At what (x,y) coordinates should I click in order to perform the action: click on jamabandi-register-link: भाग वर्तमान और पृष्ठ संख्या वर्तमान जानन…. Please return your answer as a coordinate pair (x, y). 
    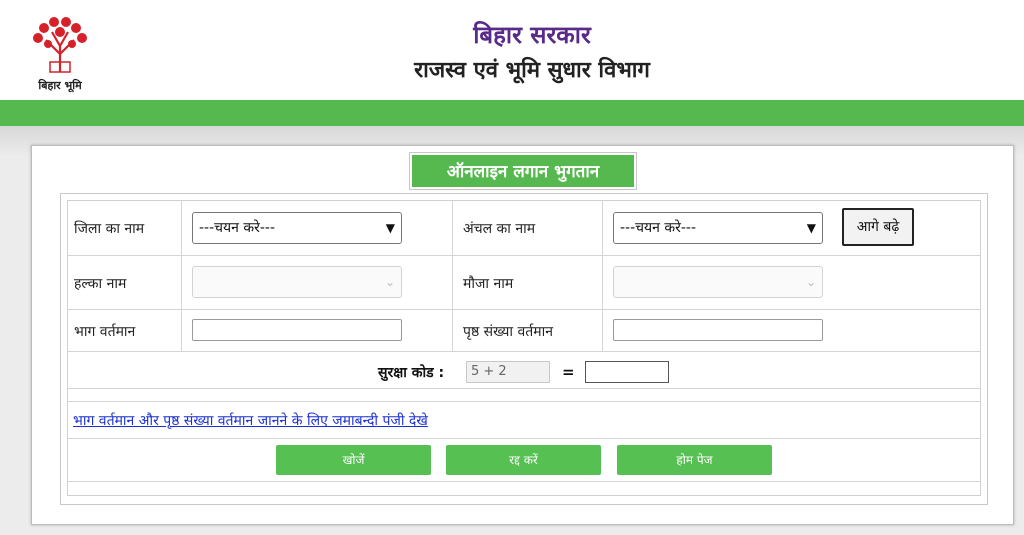
    Looking at the image, I should click on (250, 420).